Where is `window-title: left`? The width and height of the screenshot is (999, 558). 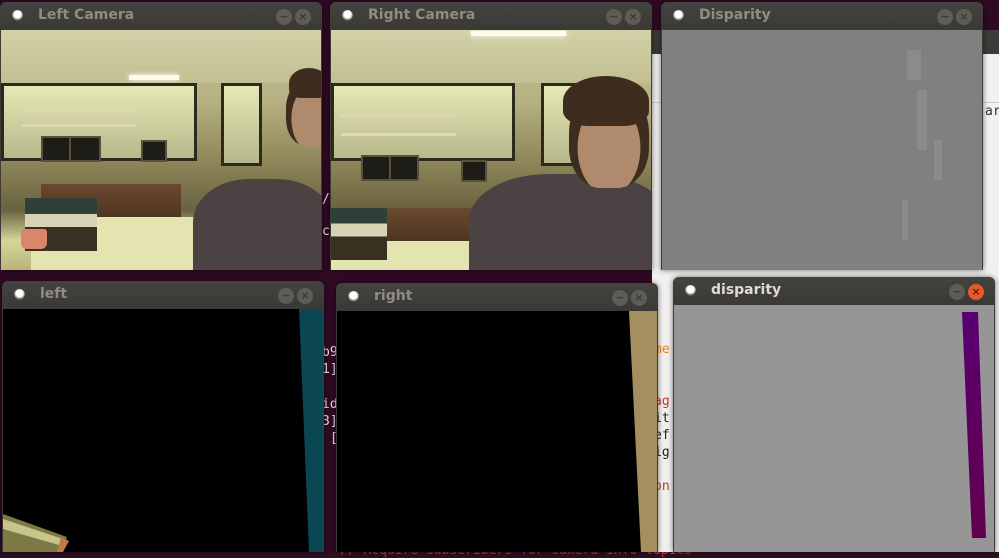
window-title: left is located at coordinates (54, 294).